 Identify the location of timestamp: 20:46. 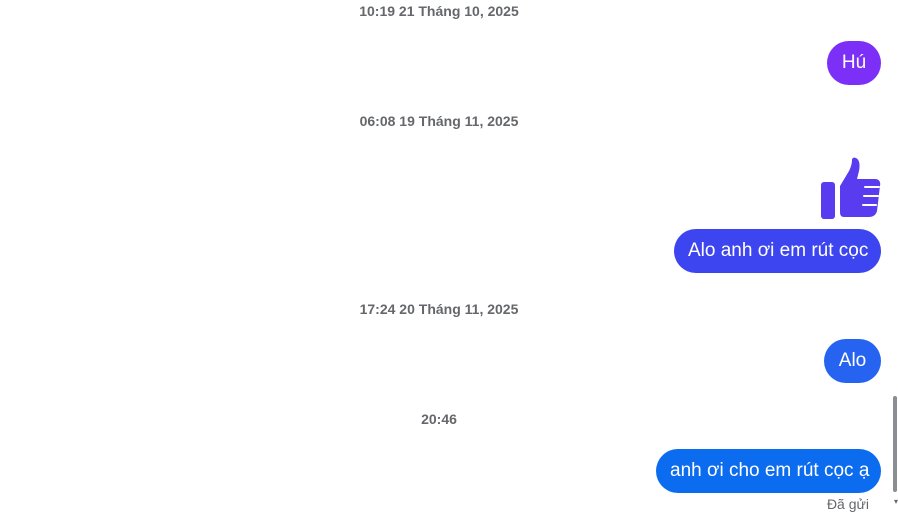
(439, 419).